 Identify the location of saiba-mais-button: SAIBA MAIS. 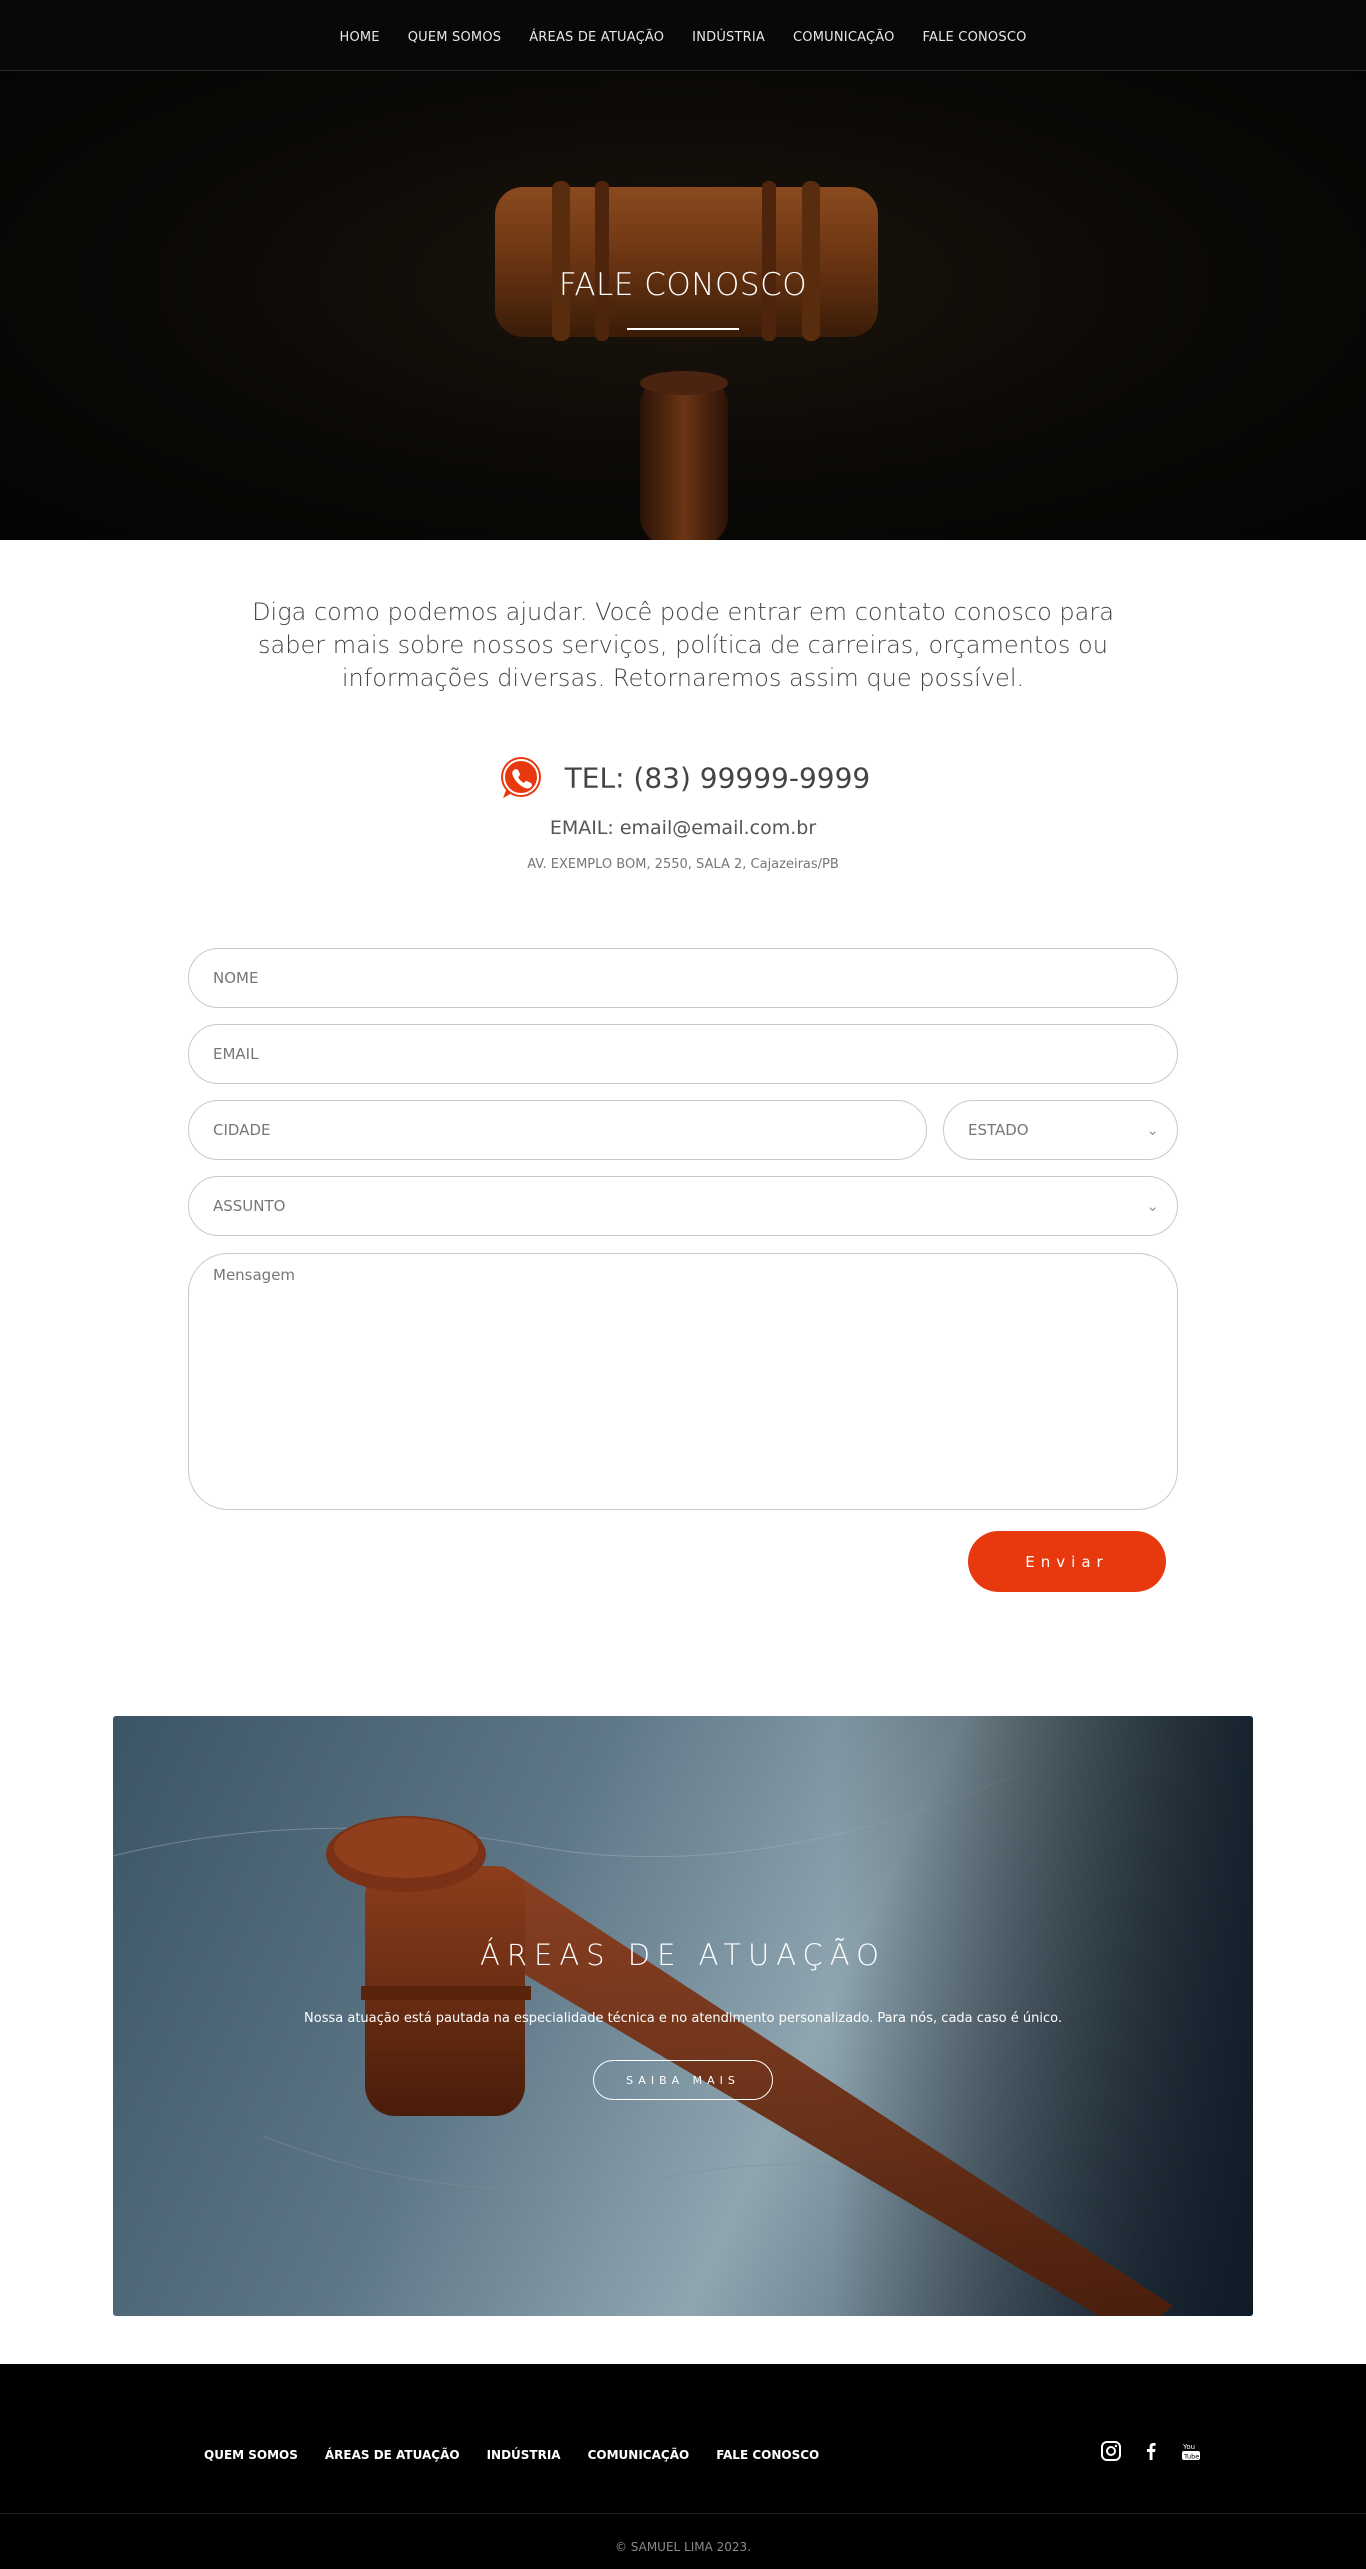
(683, 2080).